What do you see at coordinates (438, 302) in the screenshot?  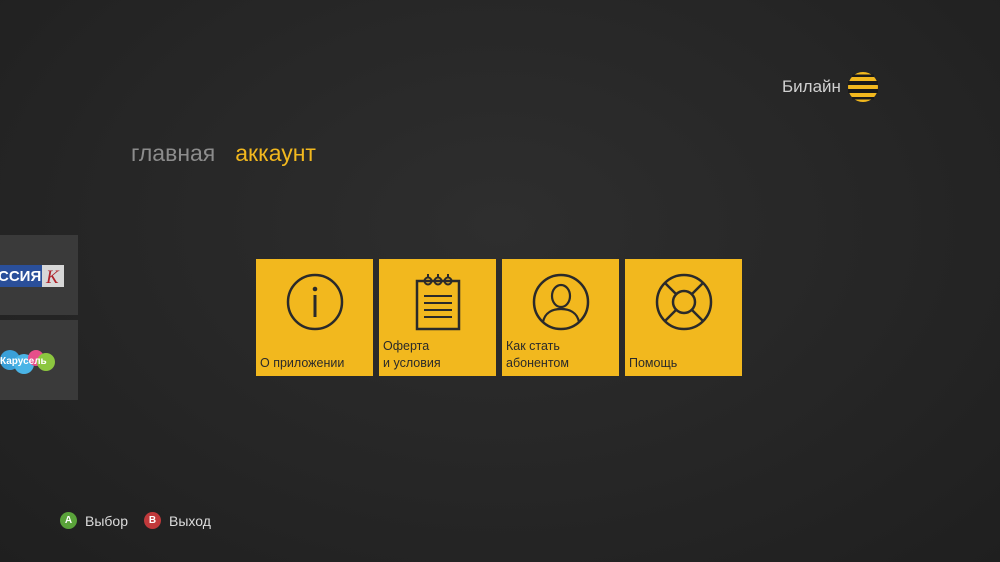 I see `notepad-icon` at bounding box center [438, 302].